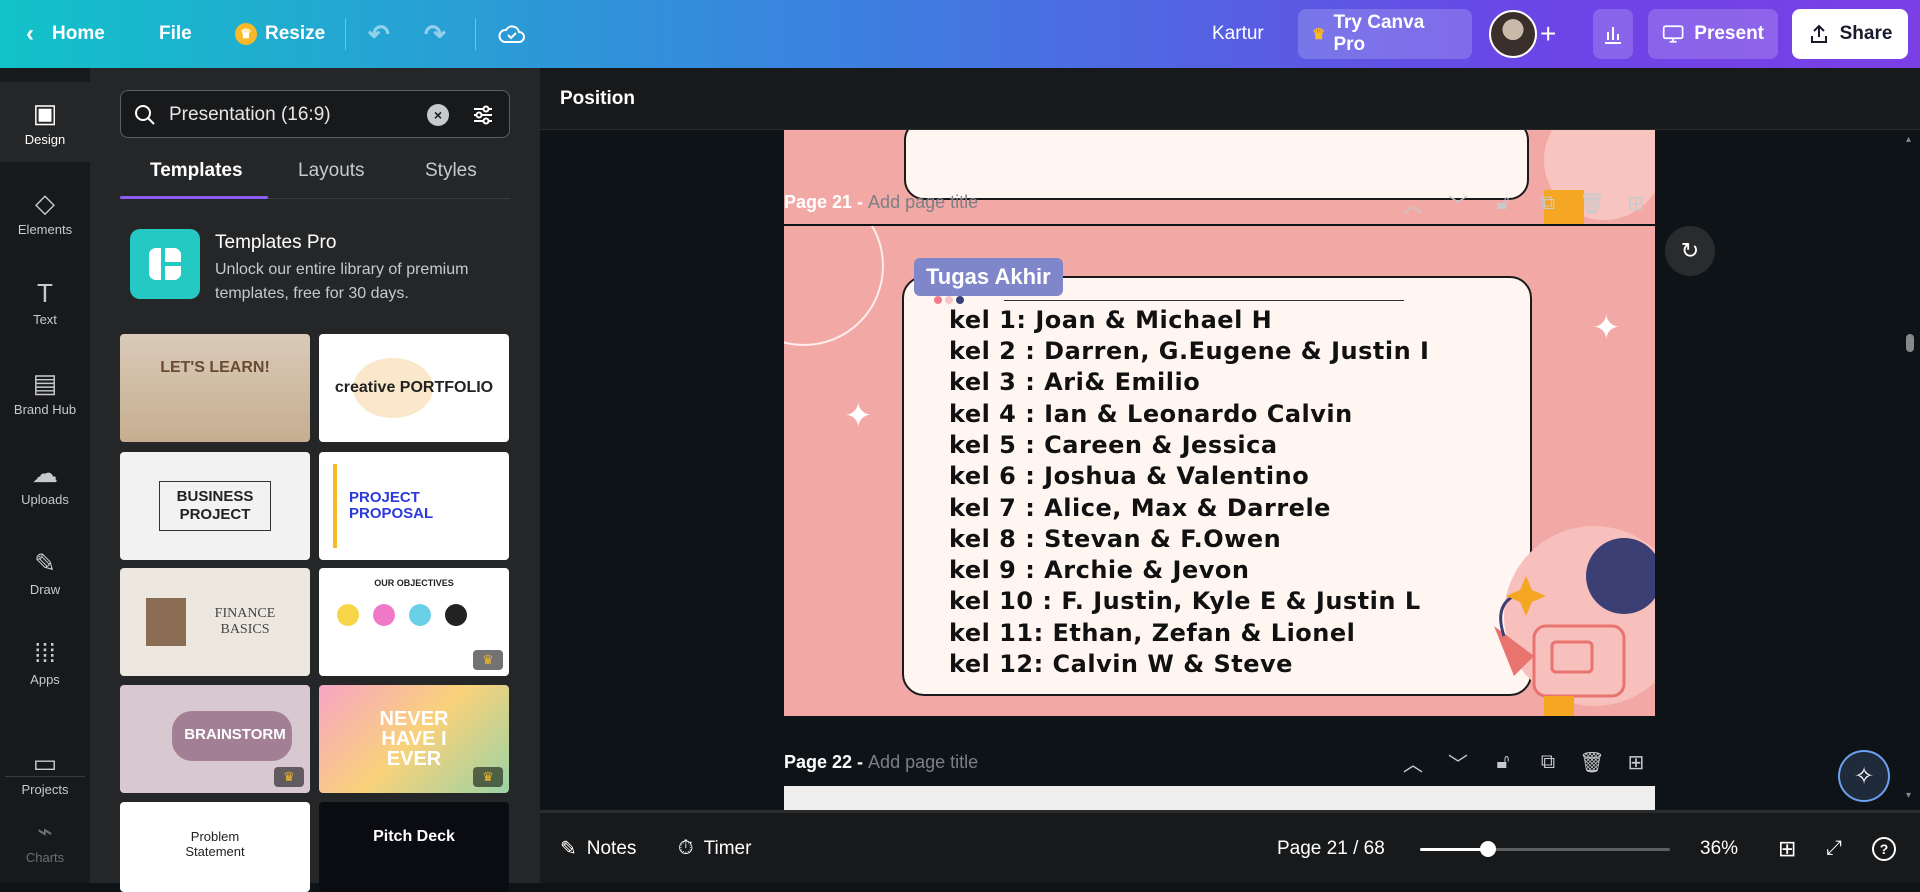 This screenshot has width=1920, height=892. Describe the element at coordinates (451, 171) in the screenshot. I see `tab-styles: Styles` at that location.